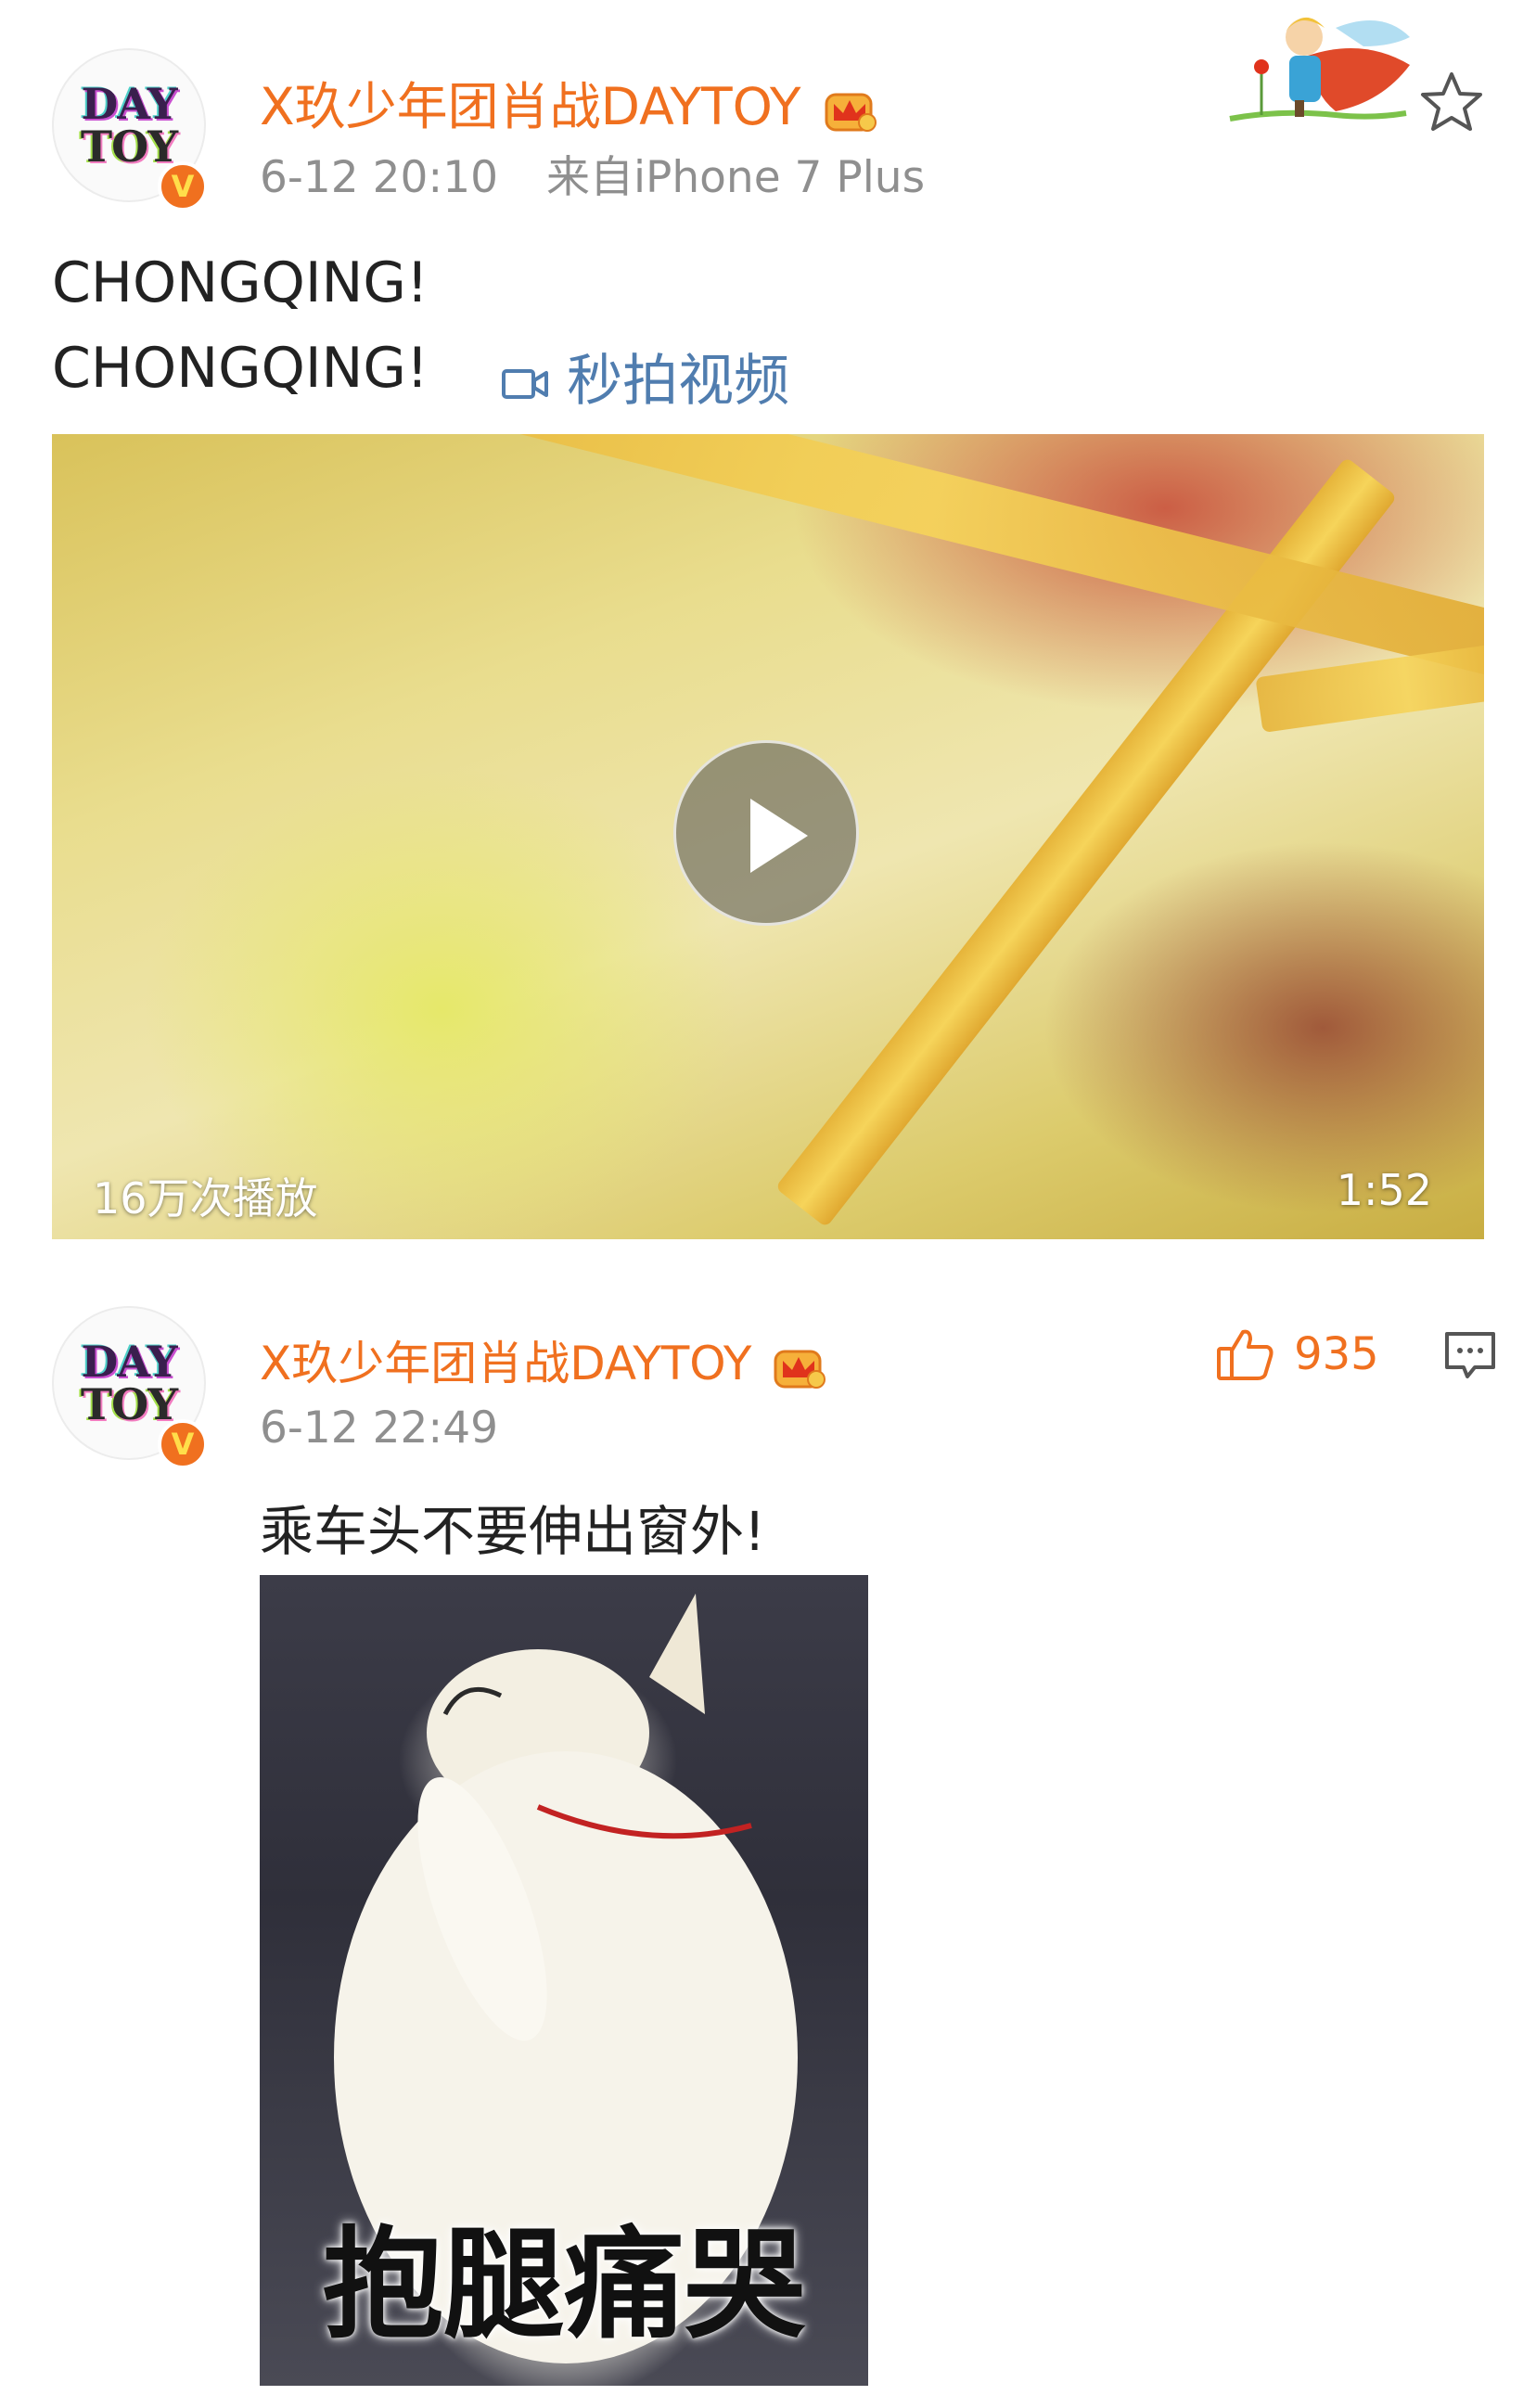  Describe the element at coordinates (1336, 1354) in the screenshot. I see `like-count: 935` at that location.